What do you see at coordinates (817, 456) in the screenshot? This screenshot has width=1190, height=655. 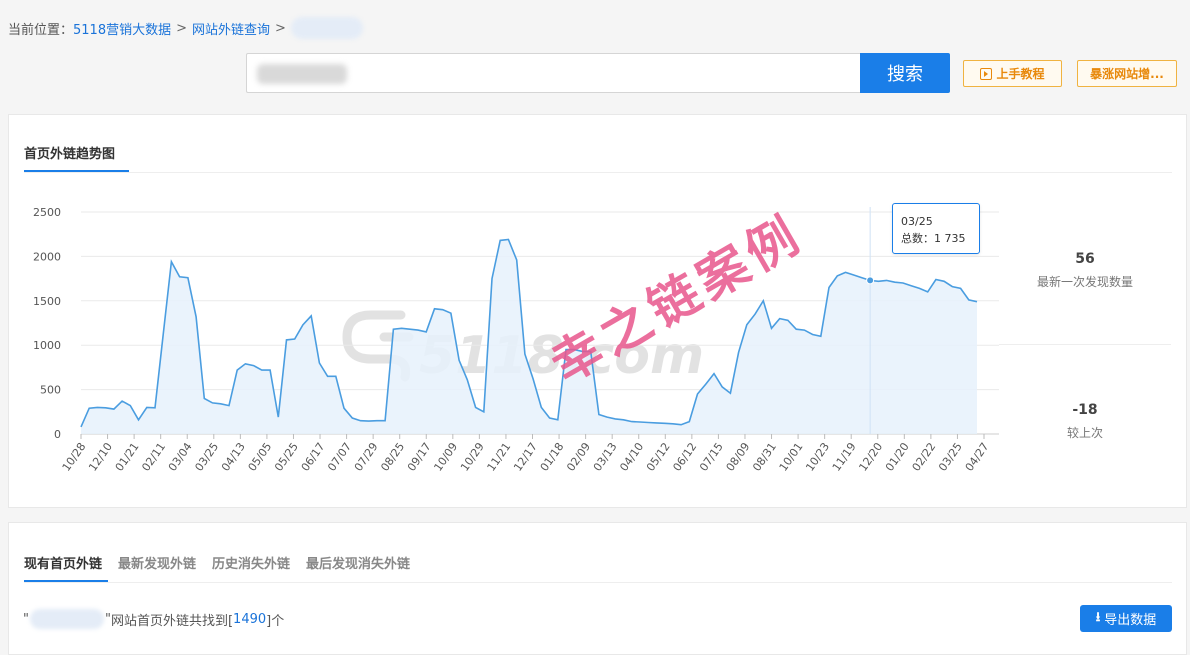 I see `x-tick-label: 10/23` at bounding box center [817, 456].